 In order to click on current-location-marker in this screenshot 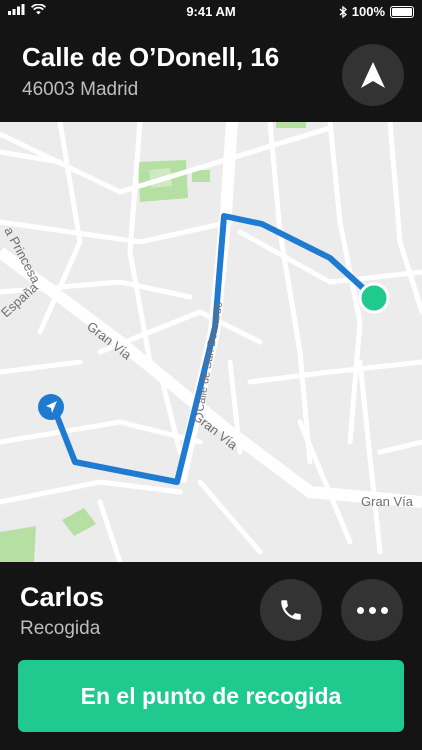, I will do `click(51, 407)`.